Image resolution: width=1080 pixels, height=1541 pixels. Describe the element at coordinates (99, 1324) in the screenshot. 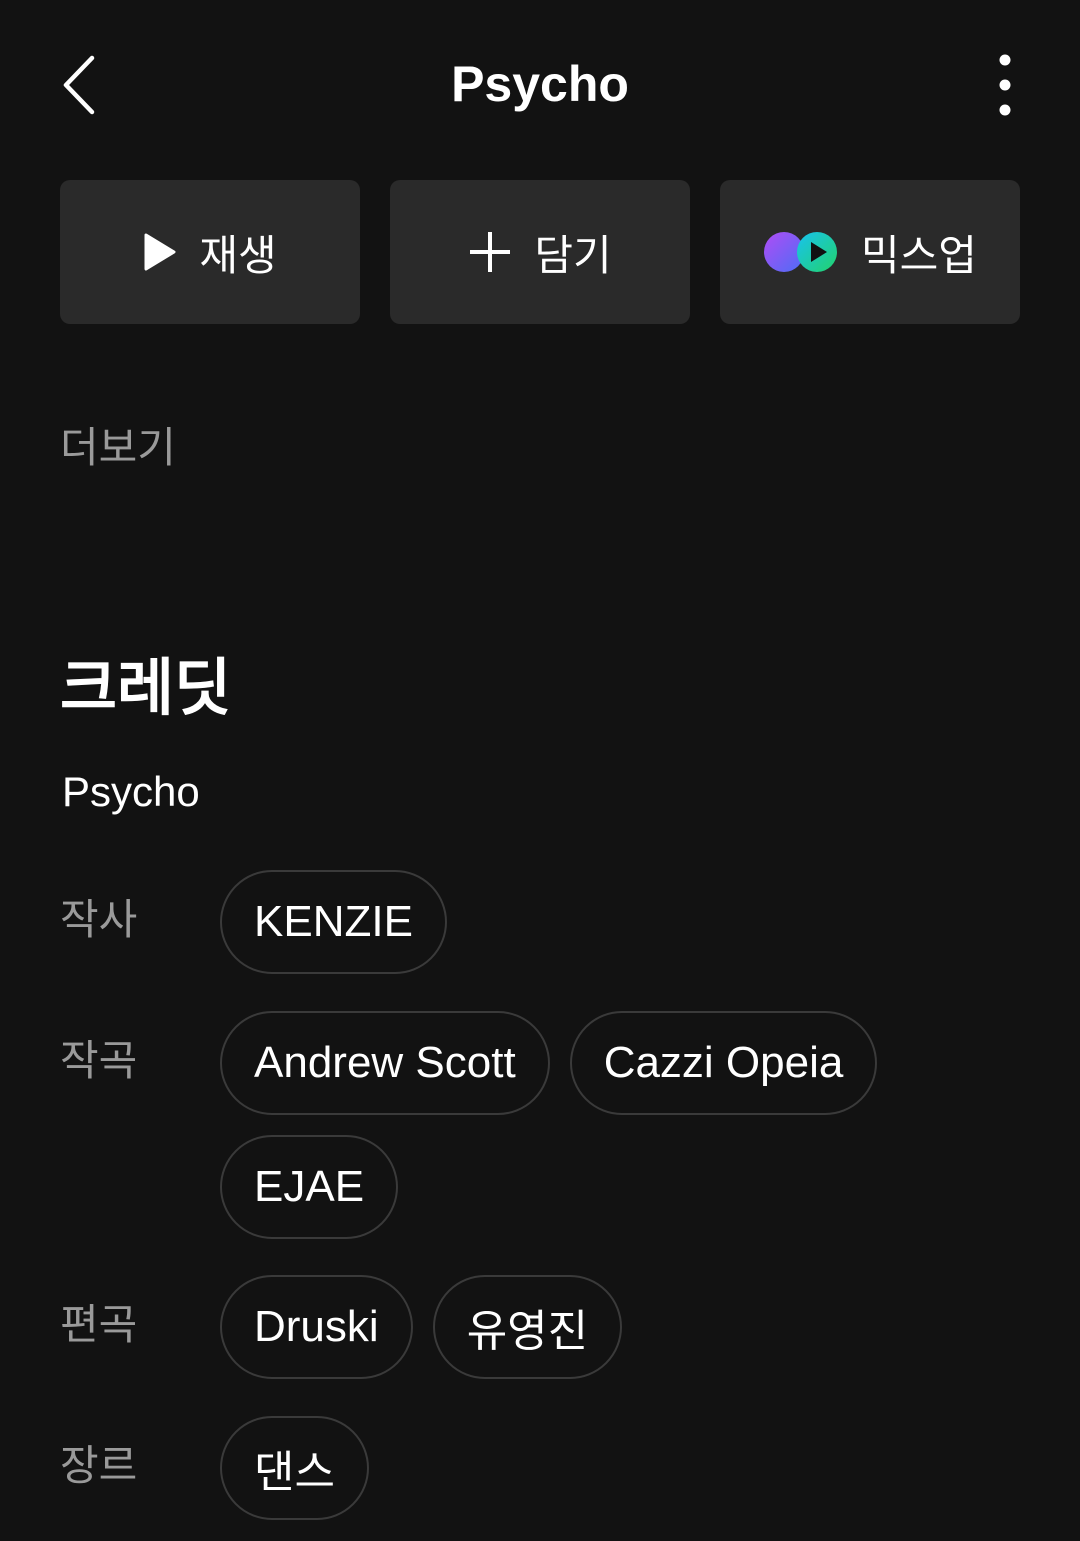

I see `credit-label-arranger: 편곡` at that location.